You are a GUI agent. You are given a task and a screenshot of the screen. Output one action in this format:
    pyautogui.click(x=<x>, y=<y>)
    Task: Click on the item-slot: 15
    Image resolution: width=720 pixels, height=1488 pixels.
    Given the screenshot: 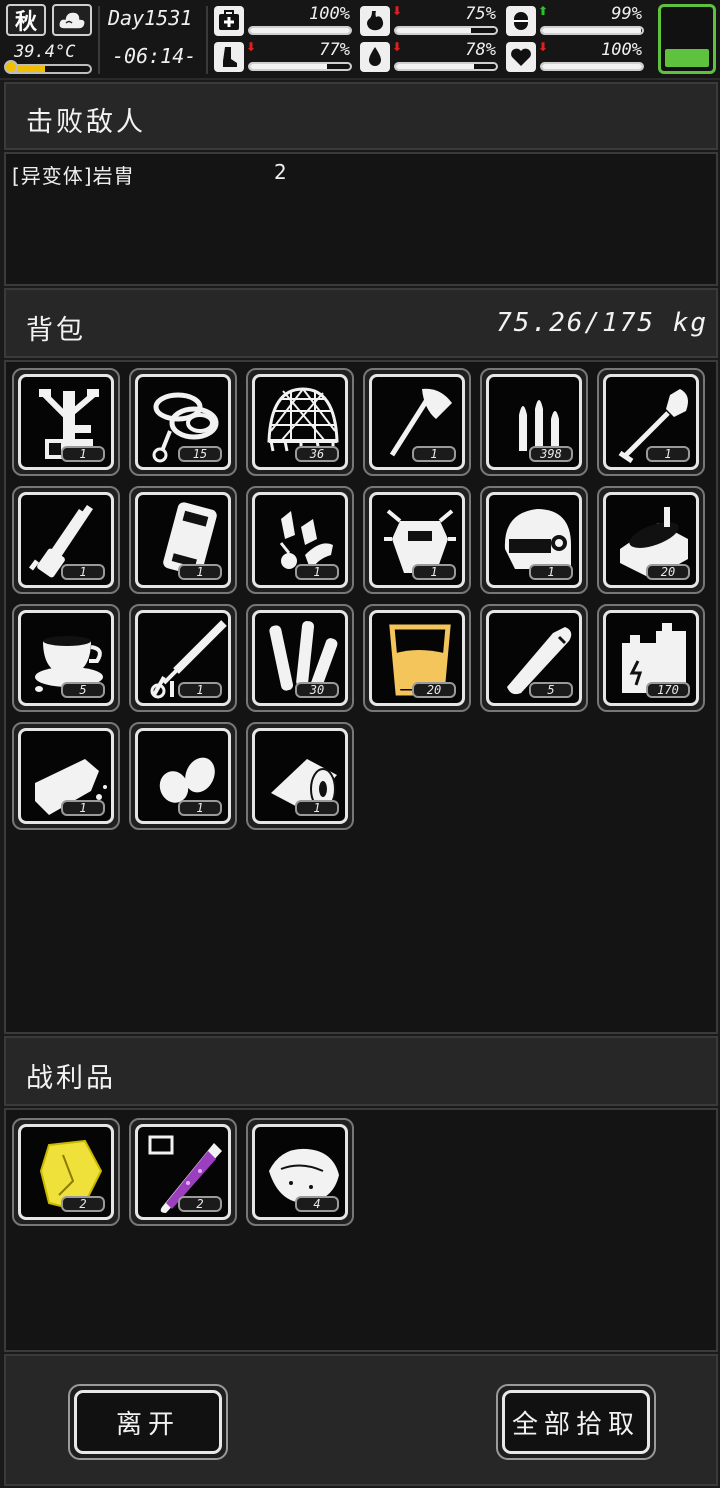 What is the action you would take?
    pyautogui.click(x=183, y=422)
    